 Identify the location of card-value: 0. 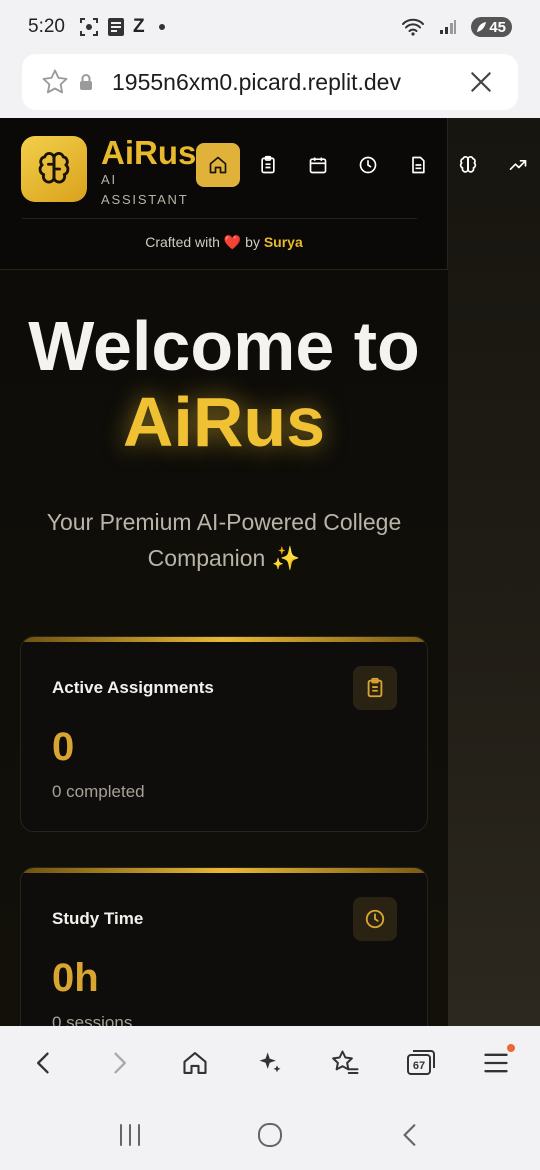
(63, 747).